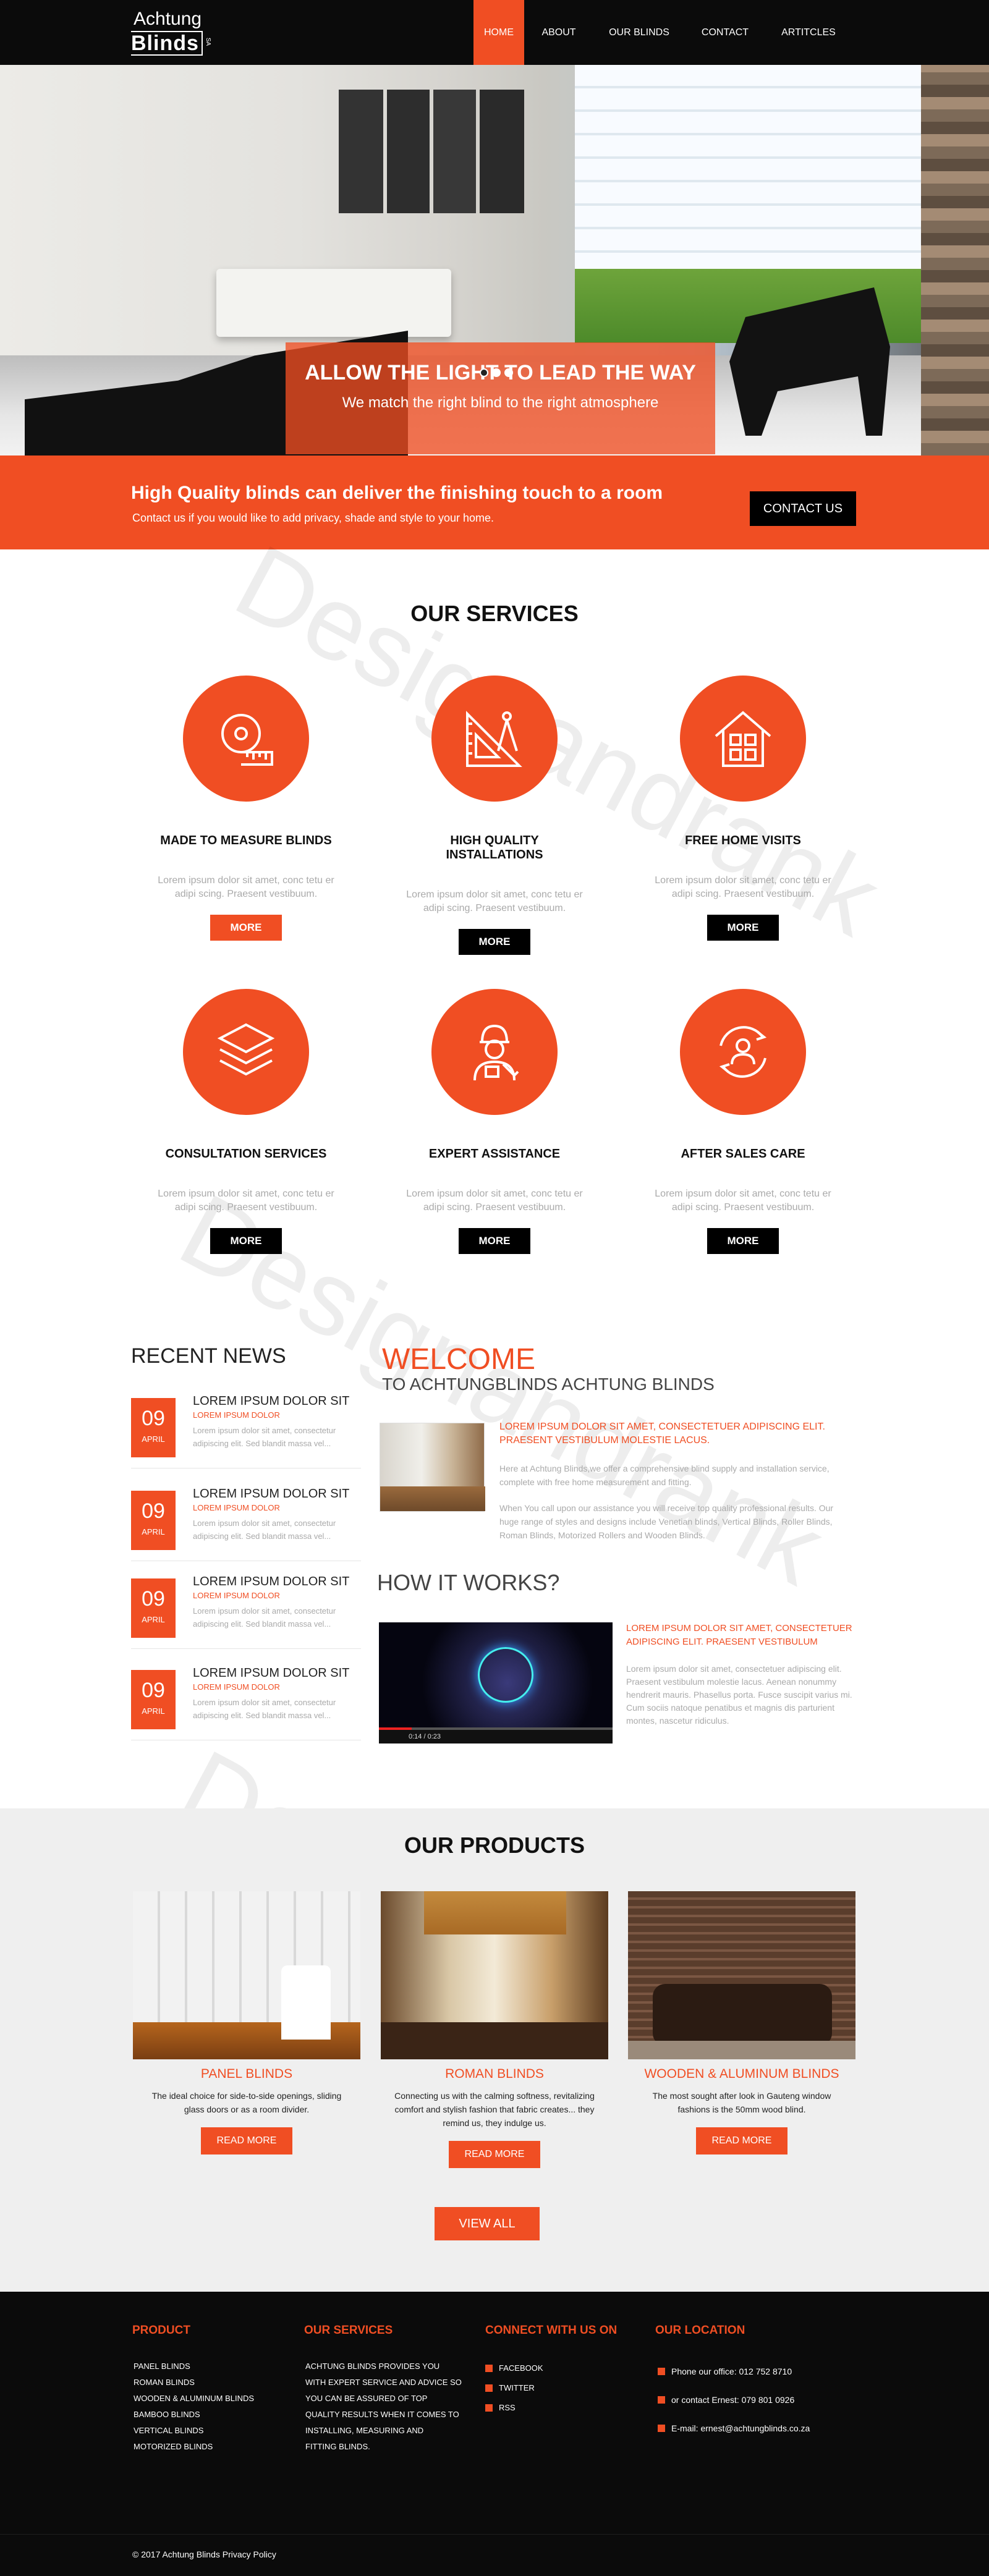 The width and height of the screenshot is (989, 2576). What do you see at coordinates (494, 1154) in the screenshot?
I see `service-title: EXPERT ASSISTANCE` at bounding box center [494, 1154].